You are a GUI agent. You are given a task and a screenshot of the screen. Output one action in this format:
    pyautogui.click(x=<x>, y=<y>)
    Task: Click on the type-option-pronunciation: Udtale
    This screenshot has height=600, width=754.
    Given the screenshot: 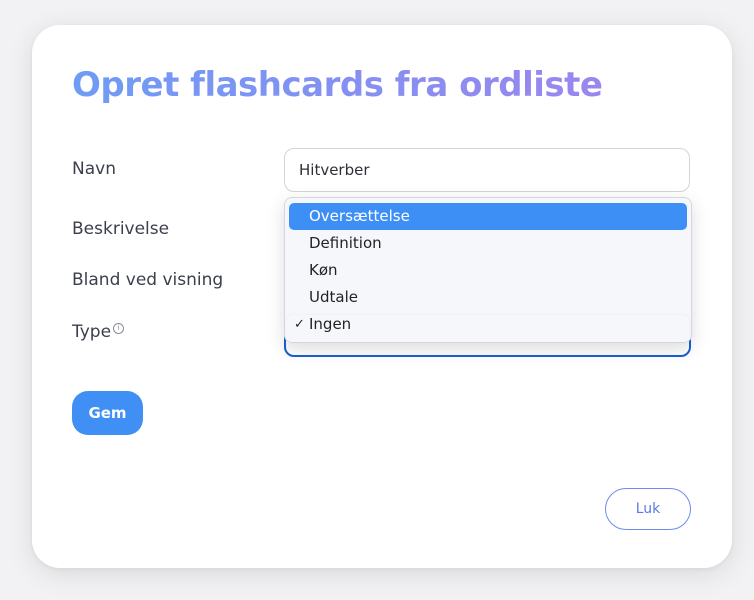 What is the action you would take?
    pyautogui.click(x=488, y=297)
    